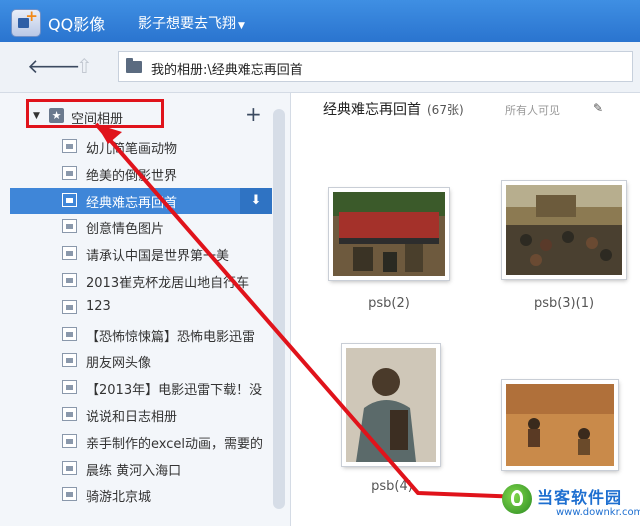  What do you see at coordinates (598, 512) in the screenshot?
I see `watermark-url: www.downkr.com` at bounding box center [598, 512].